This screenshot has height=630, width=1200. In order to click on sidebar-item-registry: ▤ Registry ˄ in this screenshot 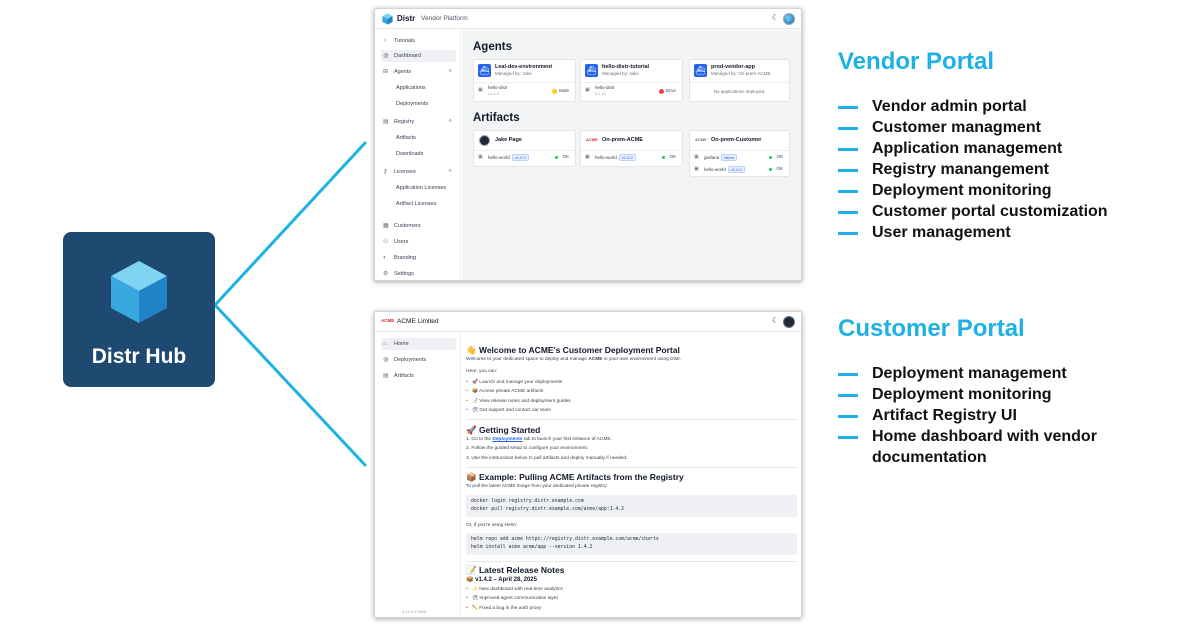, I will do `click(418, 122)`.